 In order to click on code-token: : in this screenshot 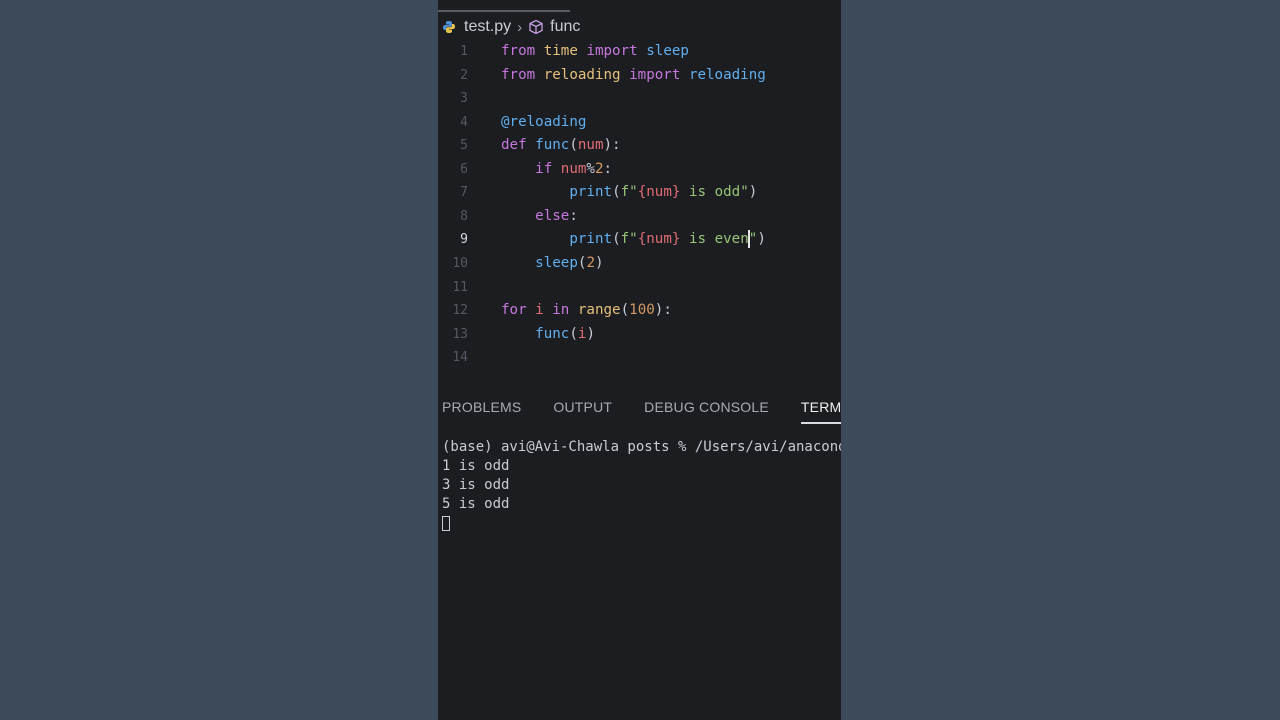, I will do `click(608, 168)`.